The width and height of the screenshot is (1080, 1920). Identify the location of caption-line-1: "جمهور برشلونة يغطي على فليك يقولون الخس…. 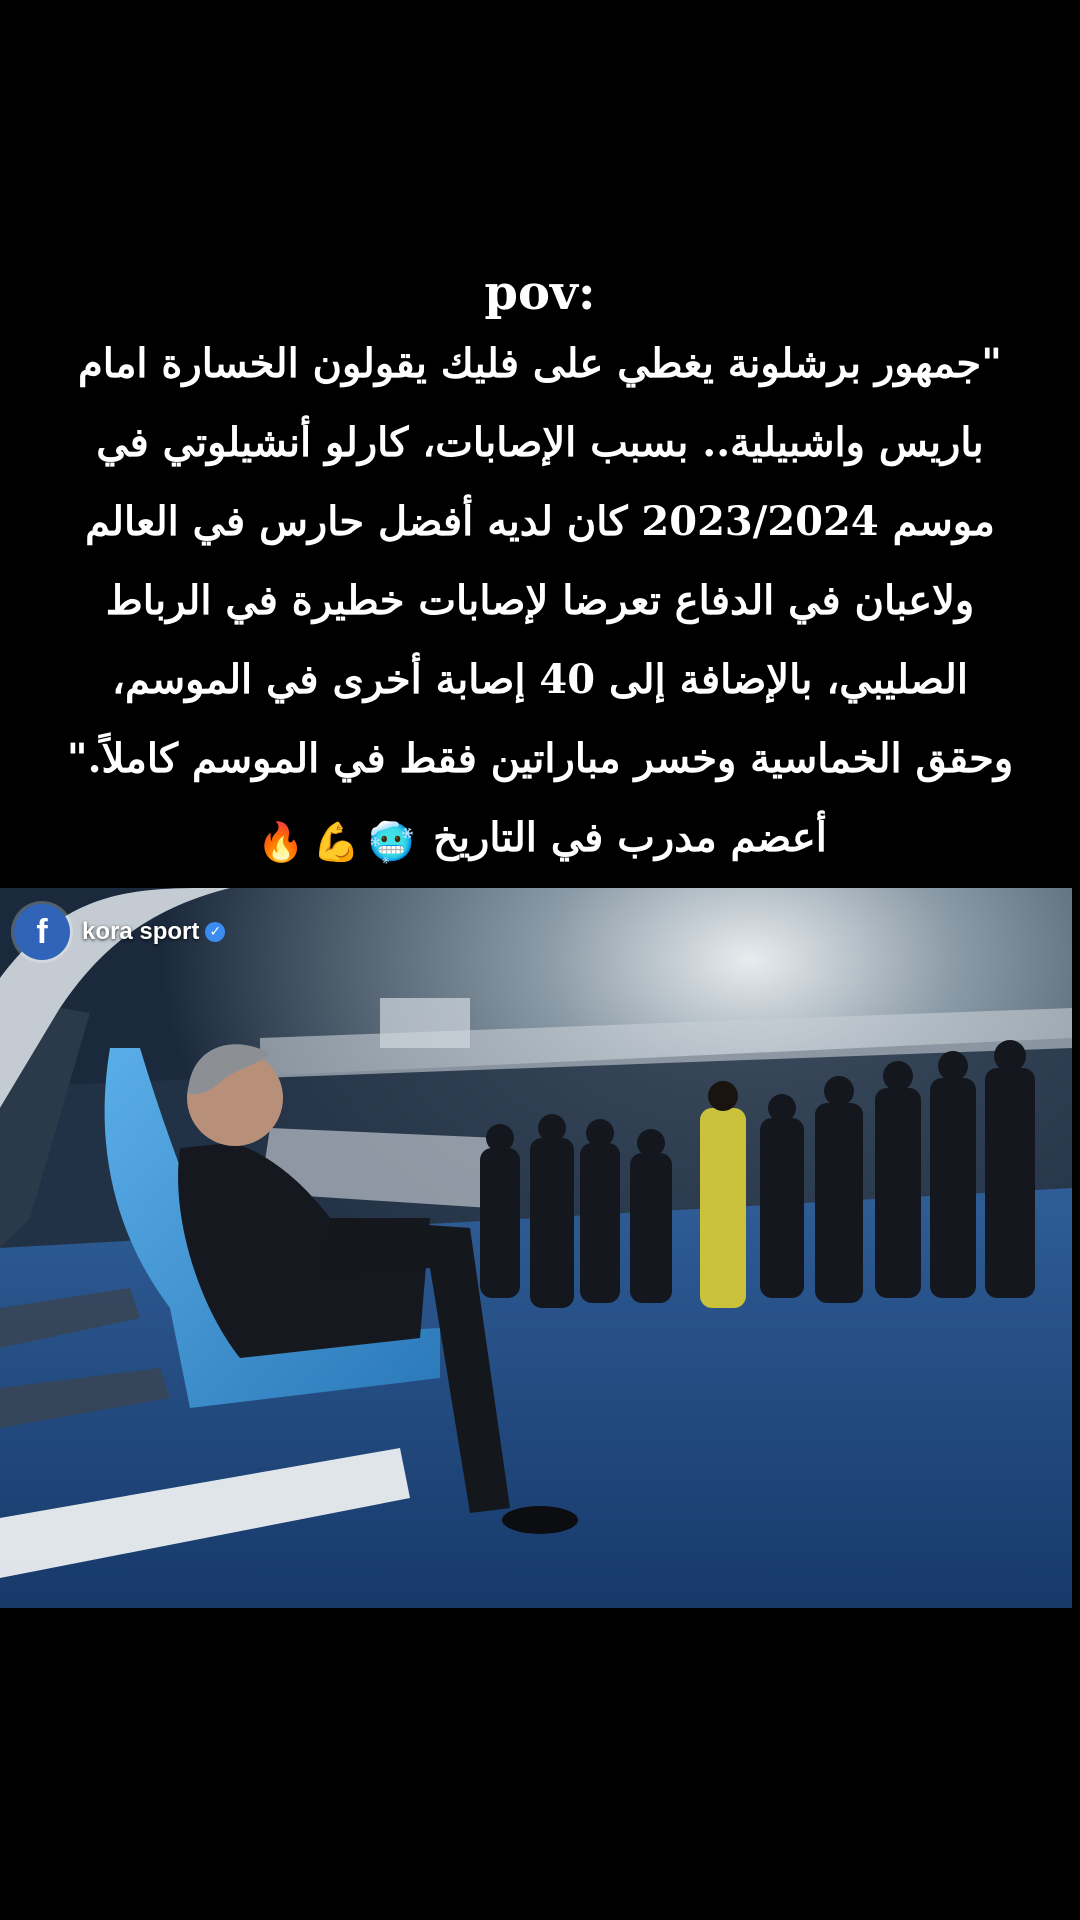
(540, 363).